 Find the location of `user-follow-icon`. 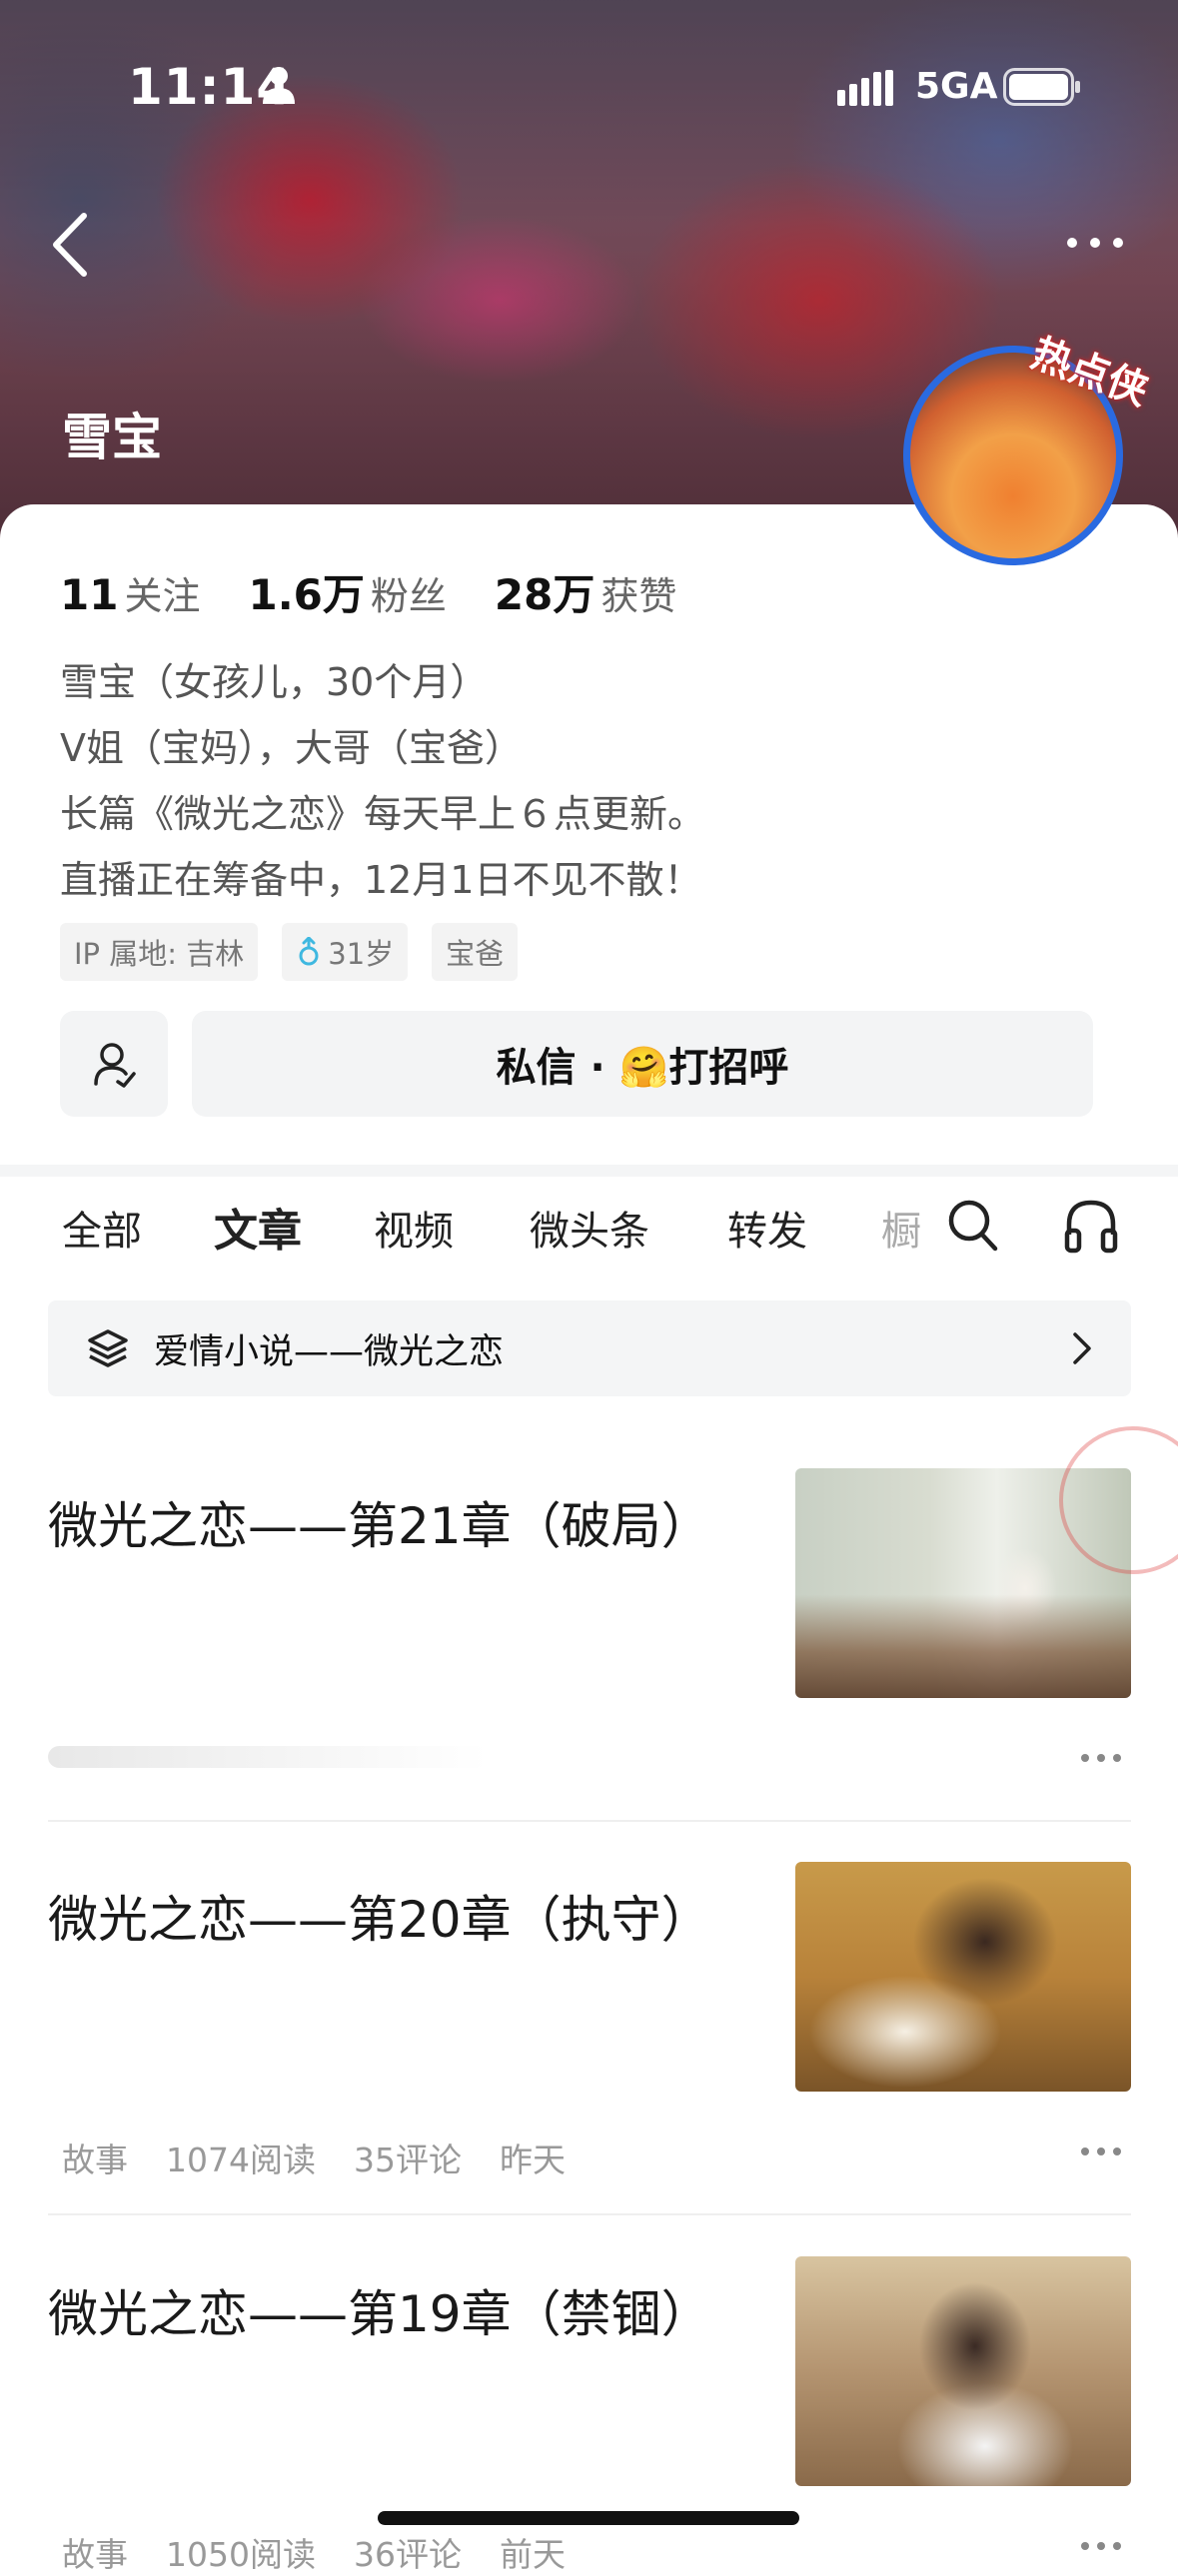

user-follow-icon is located at coordinates (115, 1066).